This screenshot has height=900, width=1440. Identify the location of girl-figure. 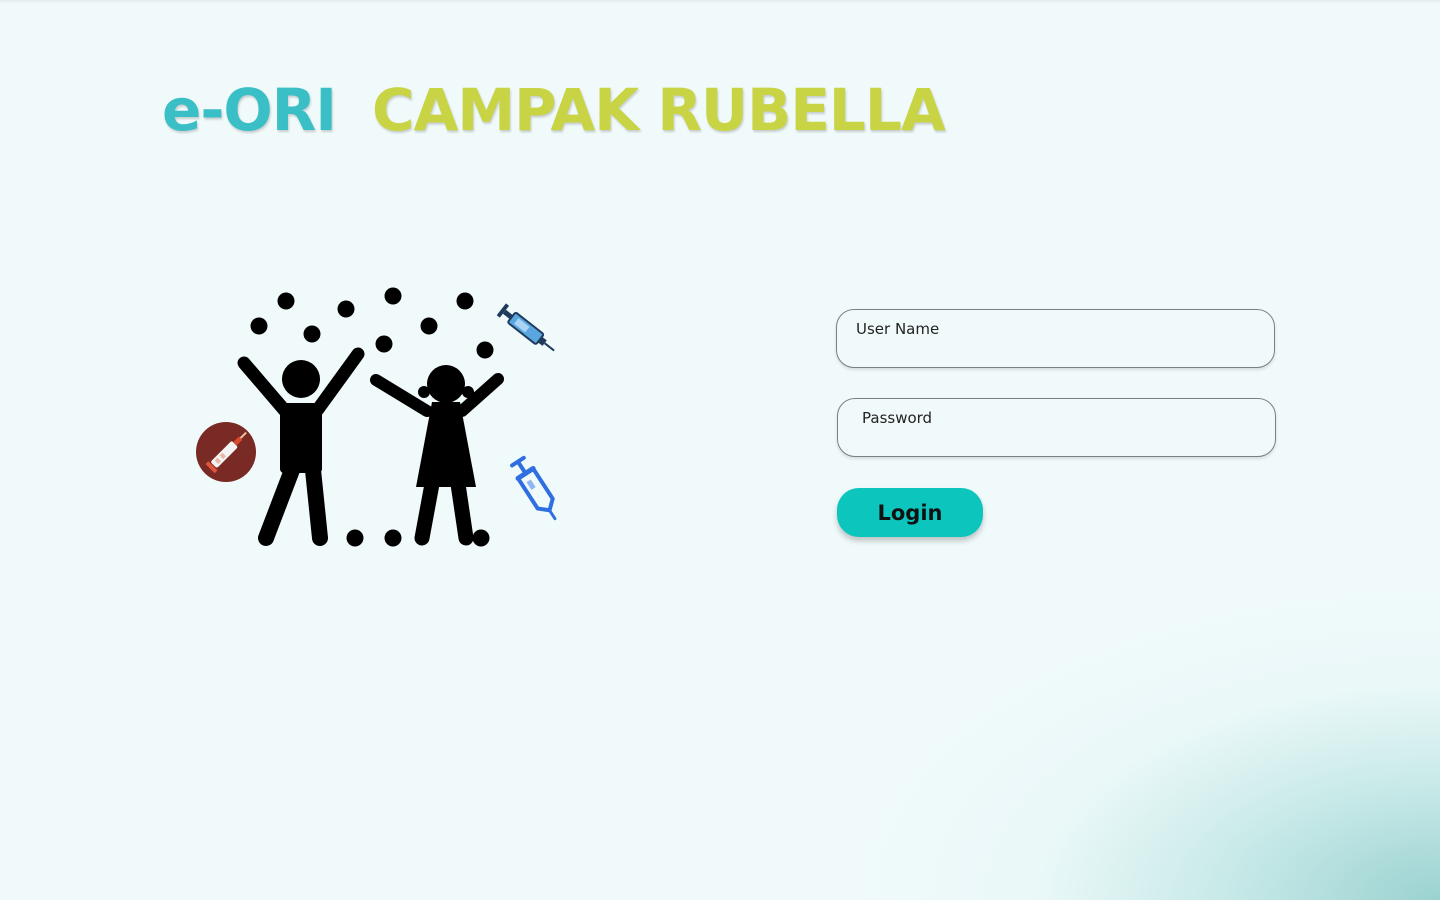
(437, 455).